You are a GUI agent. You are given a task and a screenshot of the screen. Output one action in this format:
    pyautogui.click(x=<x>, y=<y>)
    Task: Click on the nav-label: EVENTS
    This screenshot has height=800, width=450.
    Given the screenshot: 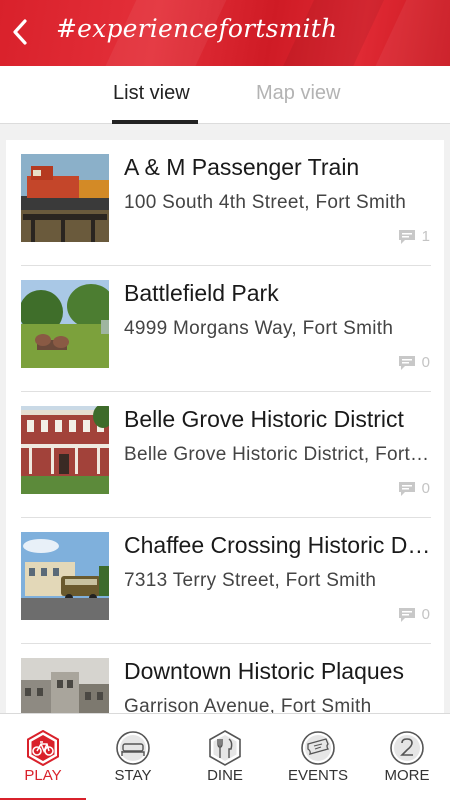 What is the action you would take?
    pyautogui.click(x=317, y=775)
    